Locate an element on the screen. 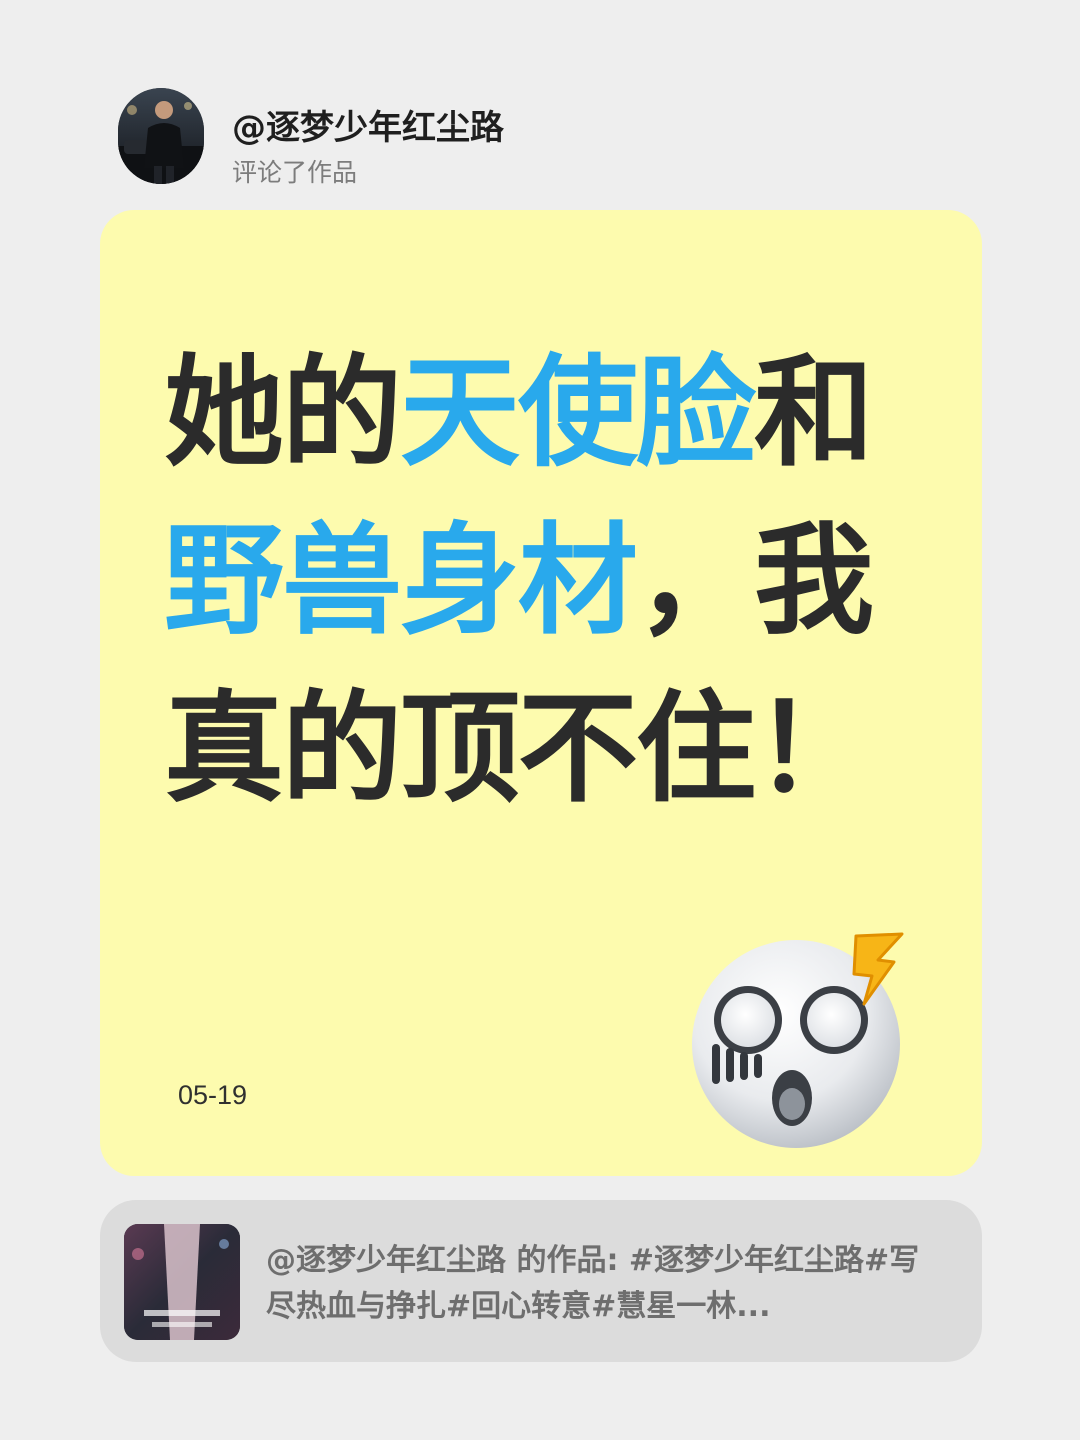  headline-highlight: 野兽身材 is located at coordinates (401, 581).